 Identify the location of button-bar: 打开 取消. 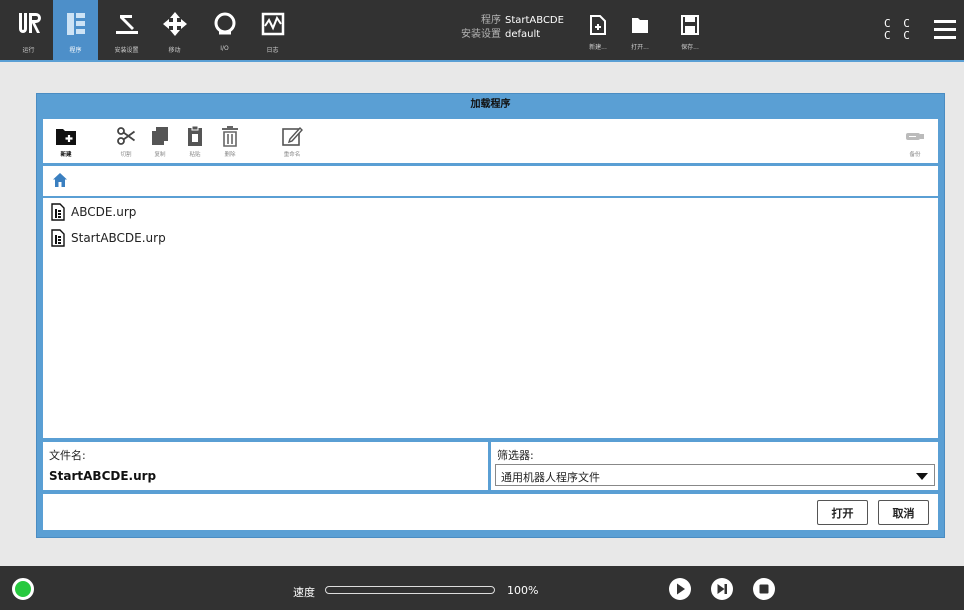
(490, 512).